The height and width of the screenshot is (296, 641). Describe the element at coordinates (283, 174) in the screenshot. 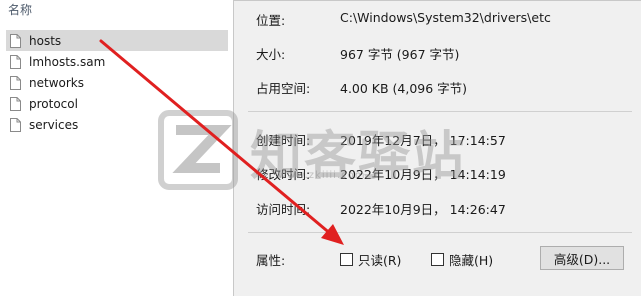

I see `modified-label: 修改时间:` at that location.